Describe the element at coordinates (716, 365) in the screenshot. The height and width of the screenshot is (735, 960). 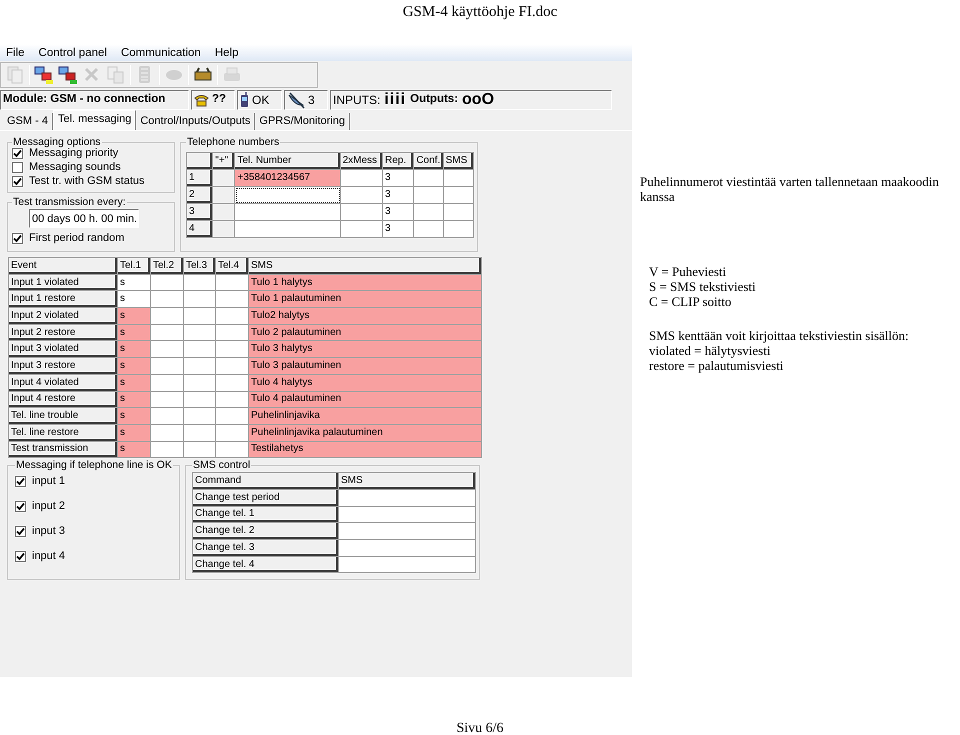
I see `note-line: restore = palautumisviesti` at that location.